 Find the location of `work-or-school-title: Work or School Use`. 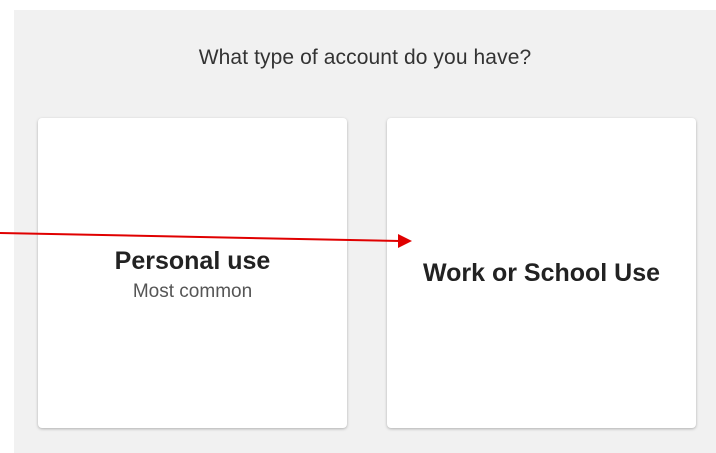

work-or-school-title: Work or School Use is located at coordinates (541, 273).